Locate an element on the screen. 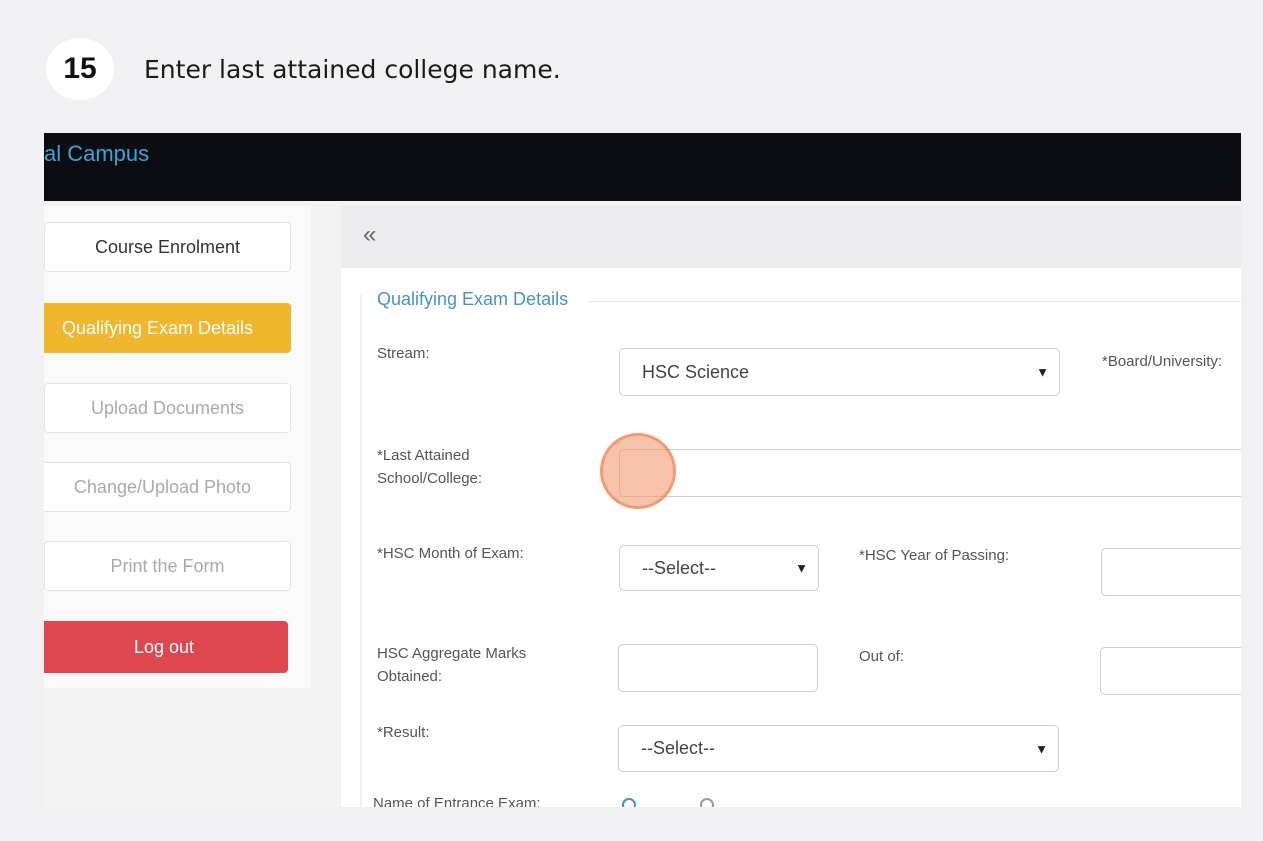 The width and height of the screenshot is (1263, 841). out-of-label: Out of: is located at coordinates (882, 656).